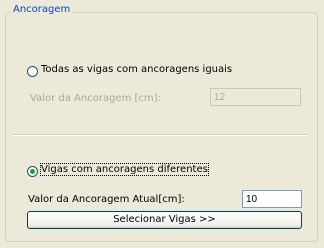 The height and width of the screenshot is (248, 324). I want to click on current-anchor-label: Valor da Ancoragem Atual[cm]:, so click(106, 199).